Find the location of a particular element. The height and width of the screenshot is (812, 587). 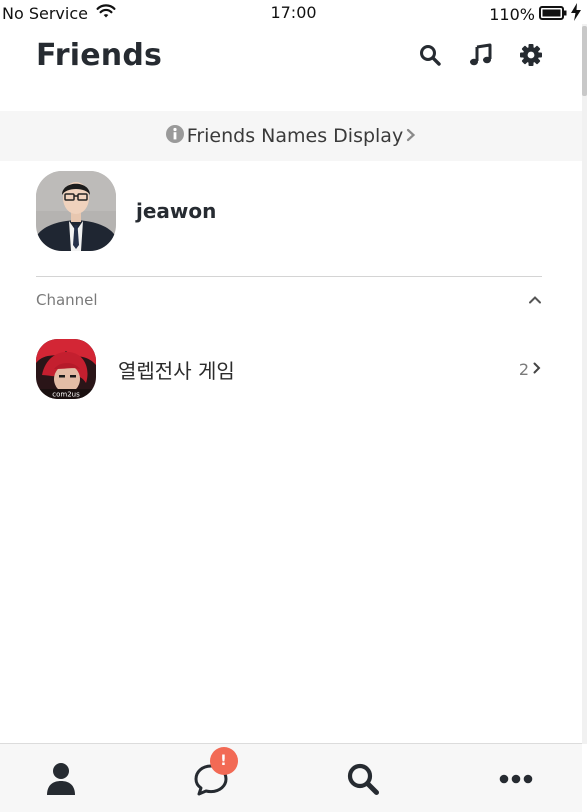

chevron-up-icon is located at coordinates (535, 300).